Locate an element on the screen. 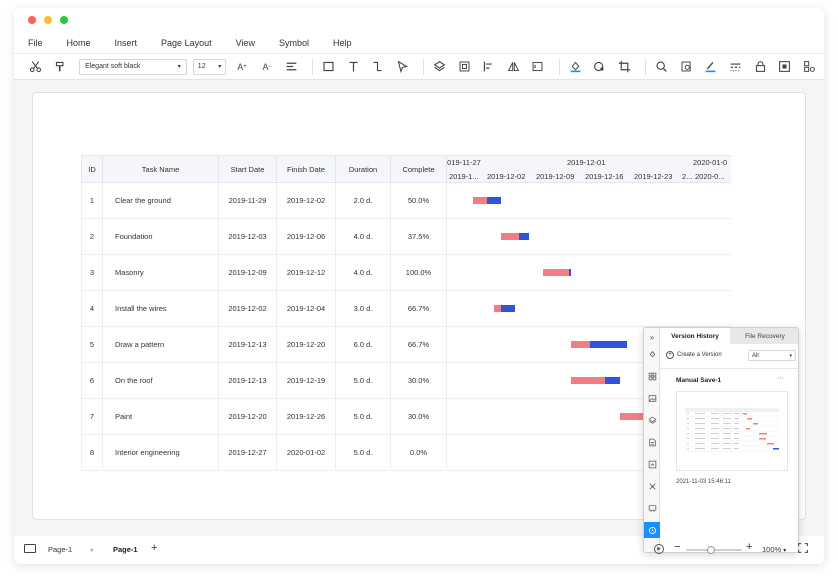 The image size is (838, 576). collapse-panel-icon: » is located at coordinates (652, 337).